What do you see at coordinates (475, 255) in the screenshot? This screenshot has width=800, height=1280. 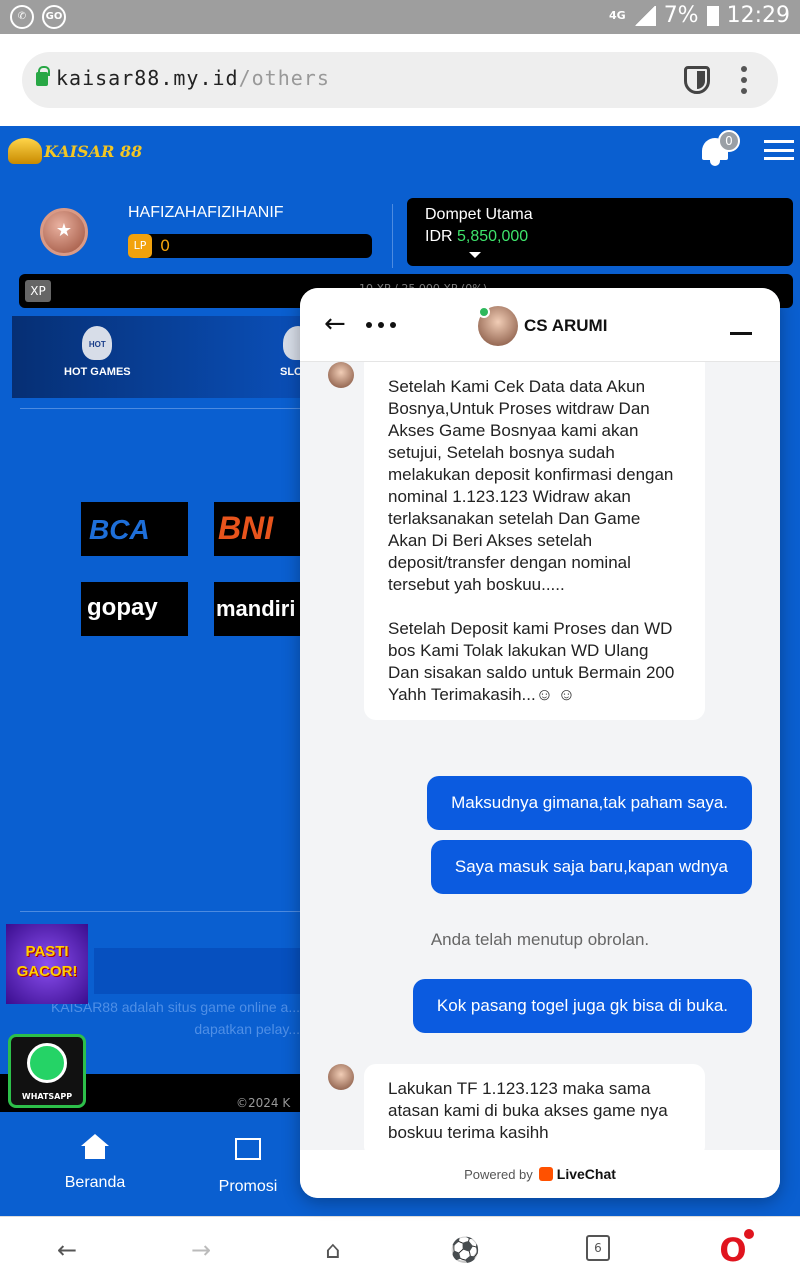 I see `caret-down-icon` at bounding box center [475, 255].